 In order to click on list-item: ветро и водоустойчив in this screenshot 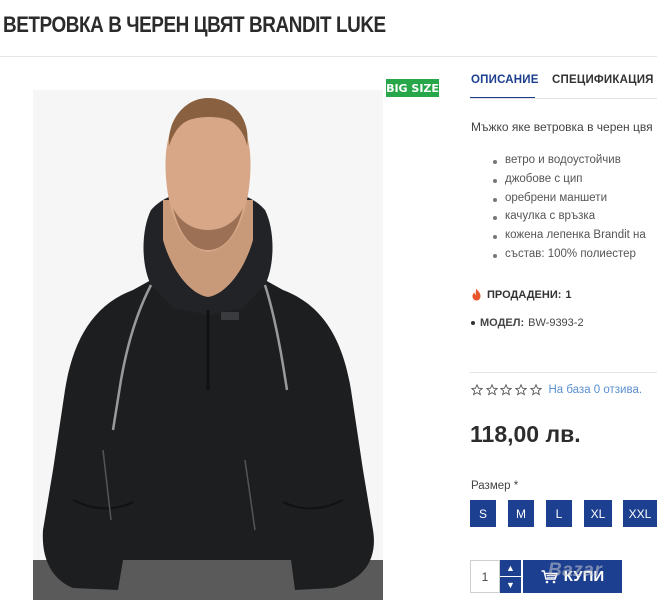, I will do `click(574, 163)`.